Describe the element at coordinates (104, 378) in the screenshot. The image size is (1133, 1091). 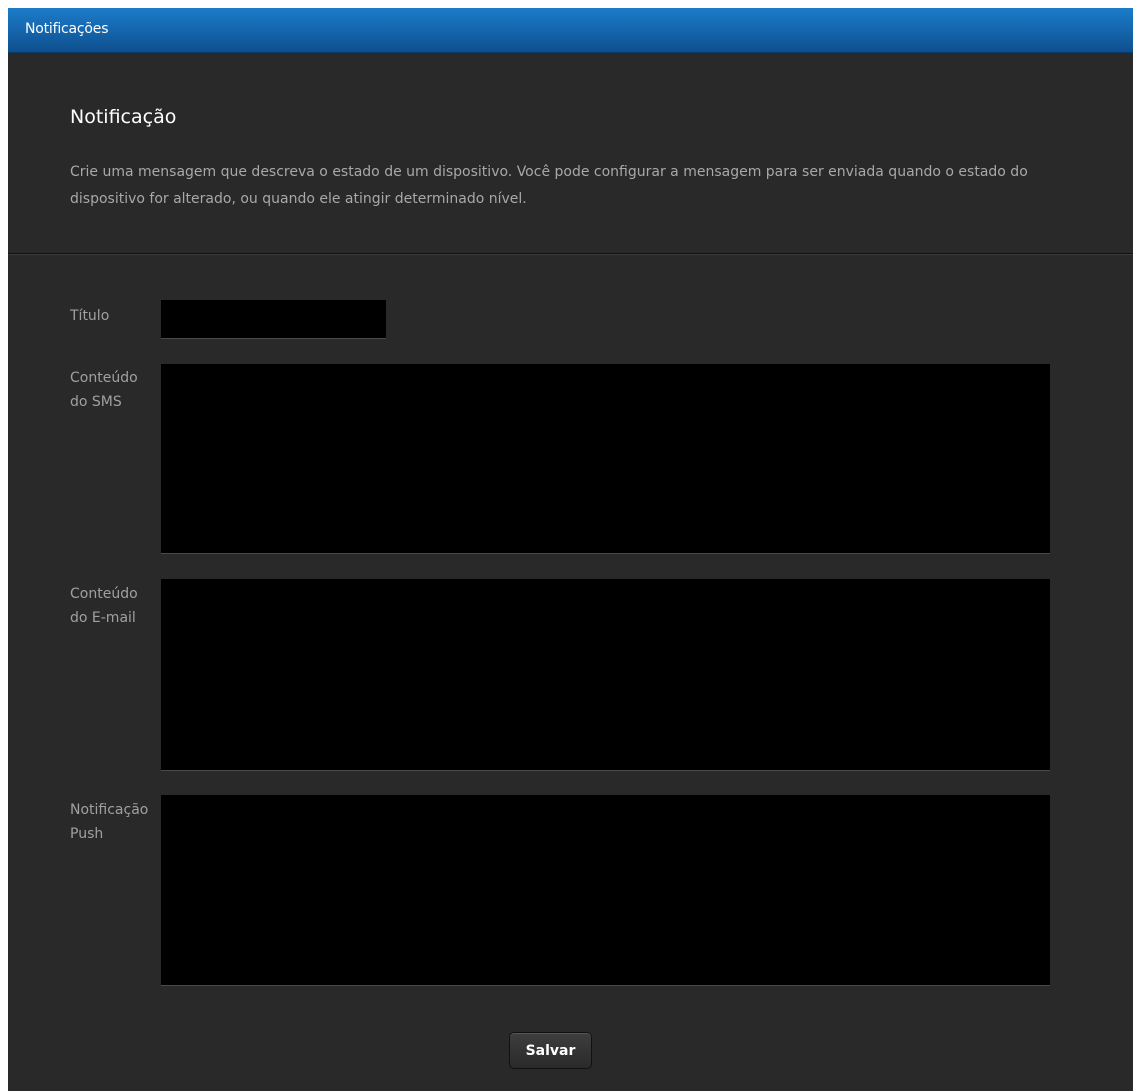
I see `sms-label-line1: Conteúdo` at that location.